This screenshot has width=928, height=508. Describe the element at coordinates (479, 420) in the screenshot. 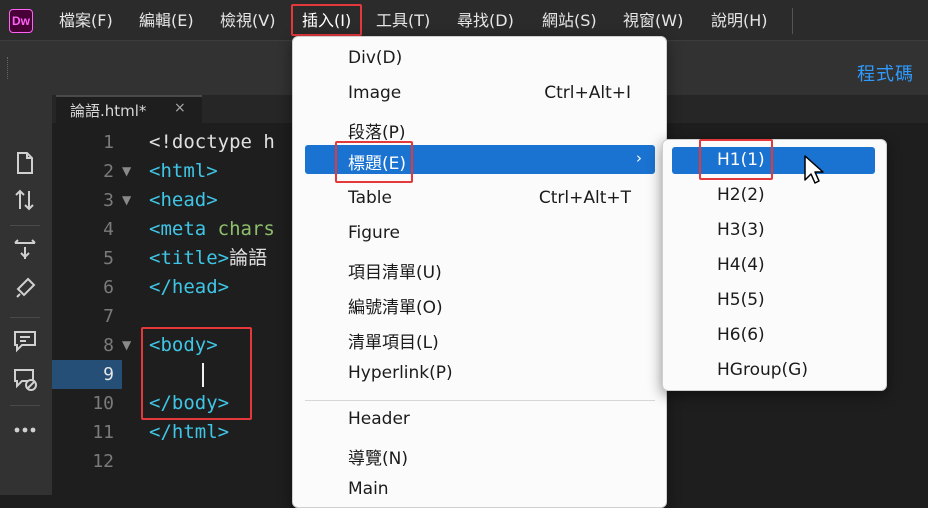

I see `menu-item-header: Header` at that location.